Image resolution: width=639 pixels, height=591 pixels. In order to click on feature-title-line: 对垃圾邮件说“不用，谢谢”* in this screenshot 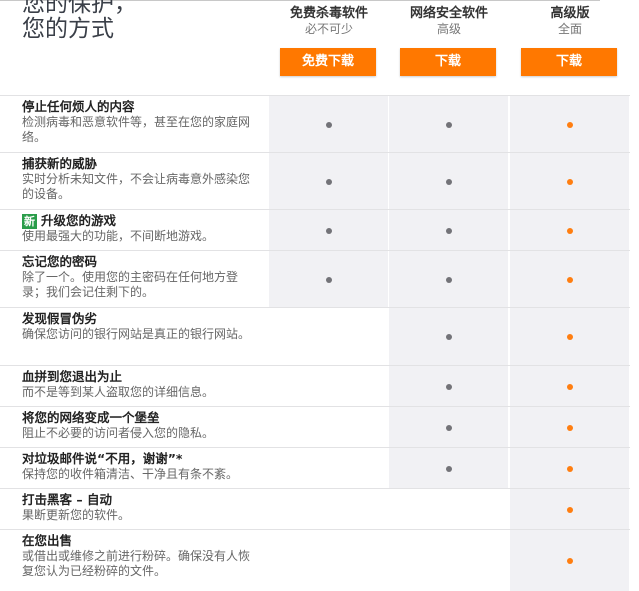, I will do `click(139, 459)`.